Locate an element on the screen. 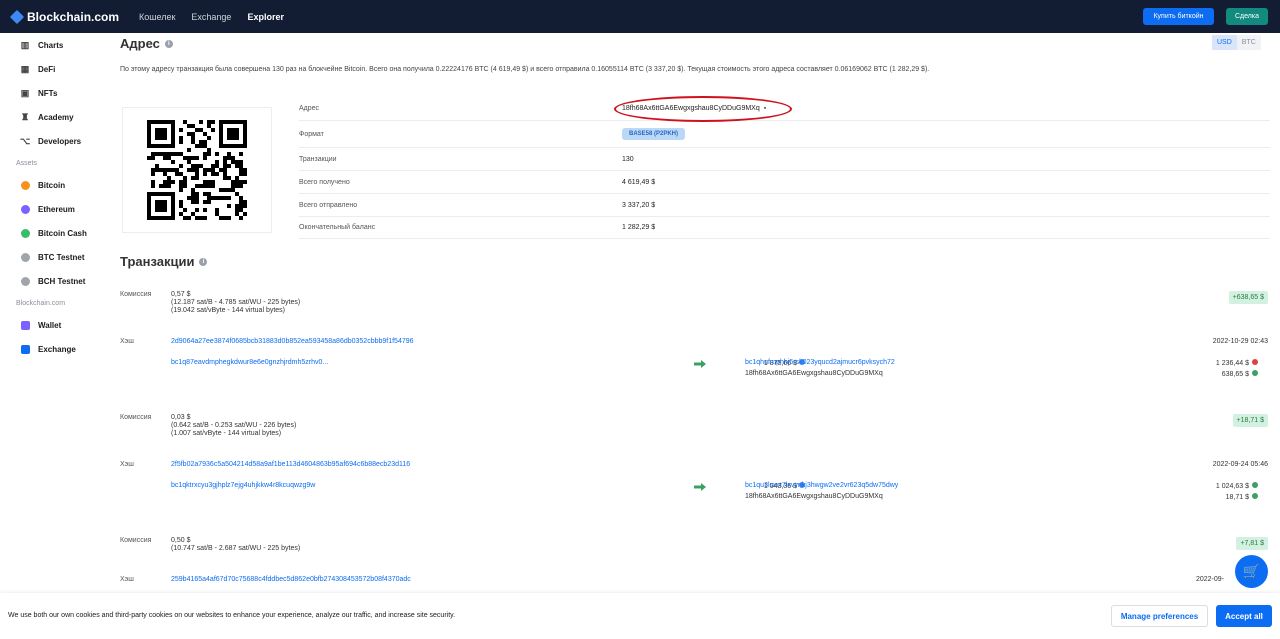 The height and width of the screenshot is (639, 1280). bitcoin-cash-icon is located at coordinates (25, 233).